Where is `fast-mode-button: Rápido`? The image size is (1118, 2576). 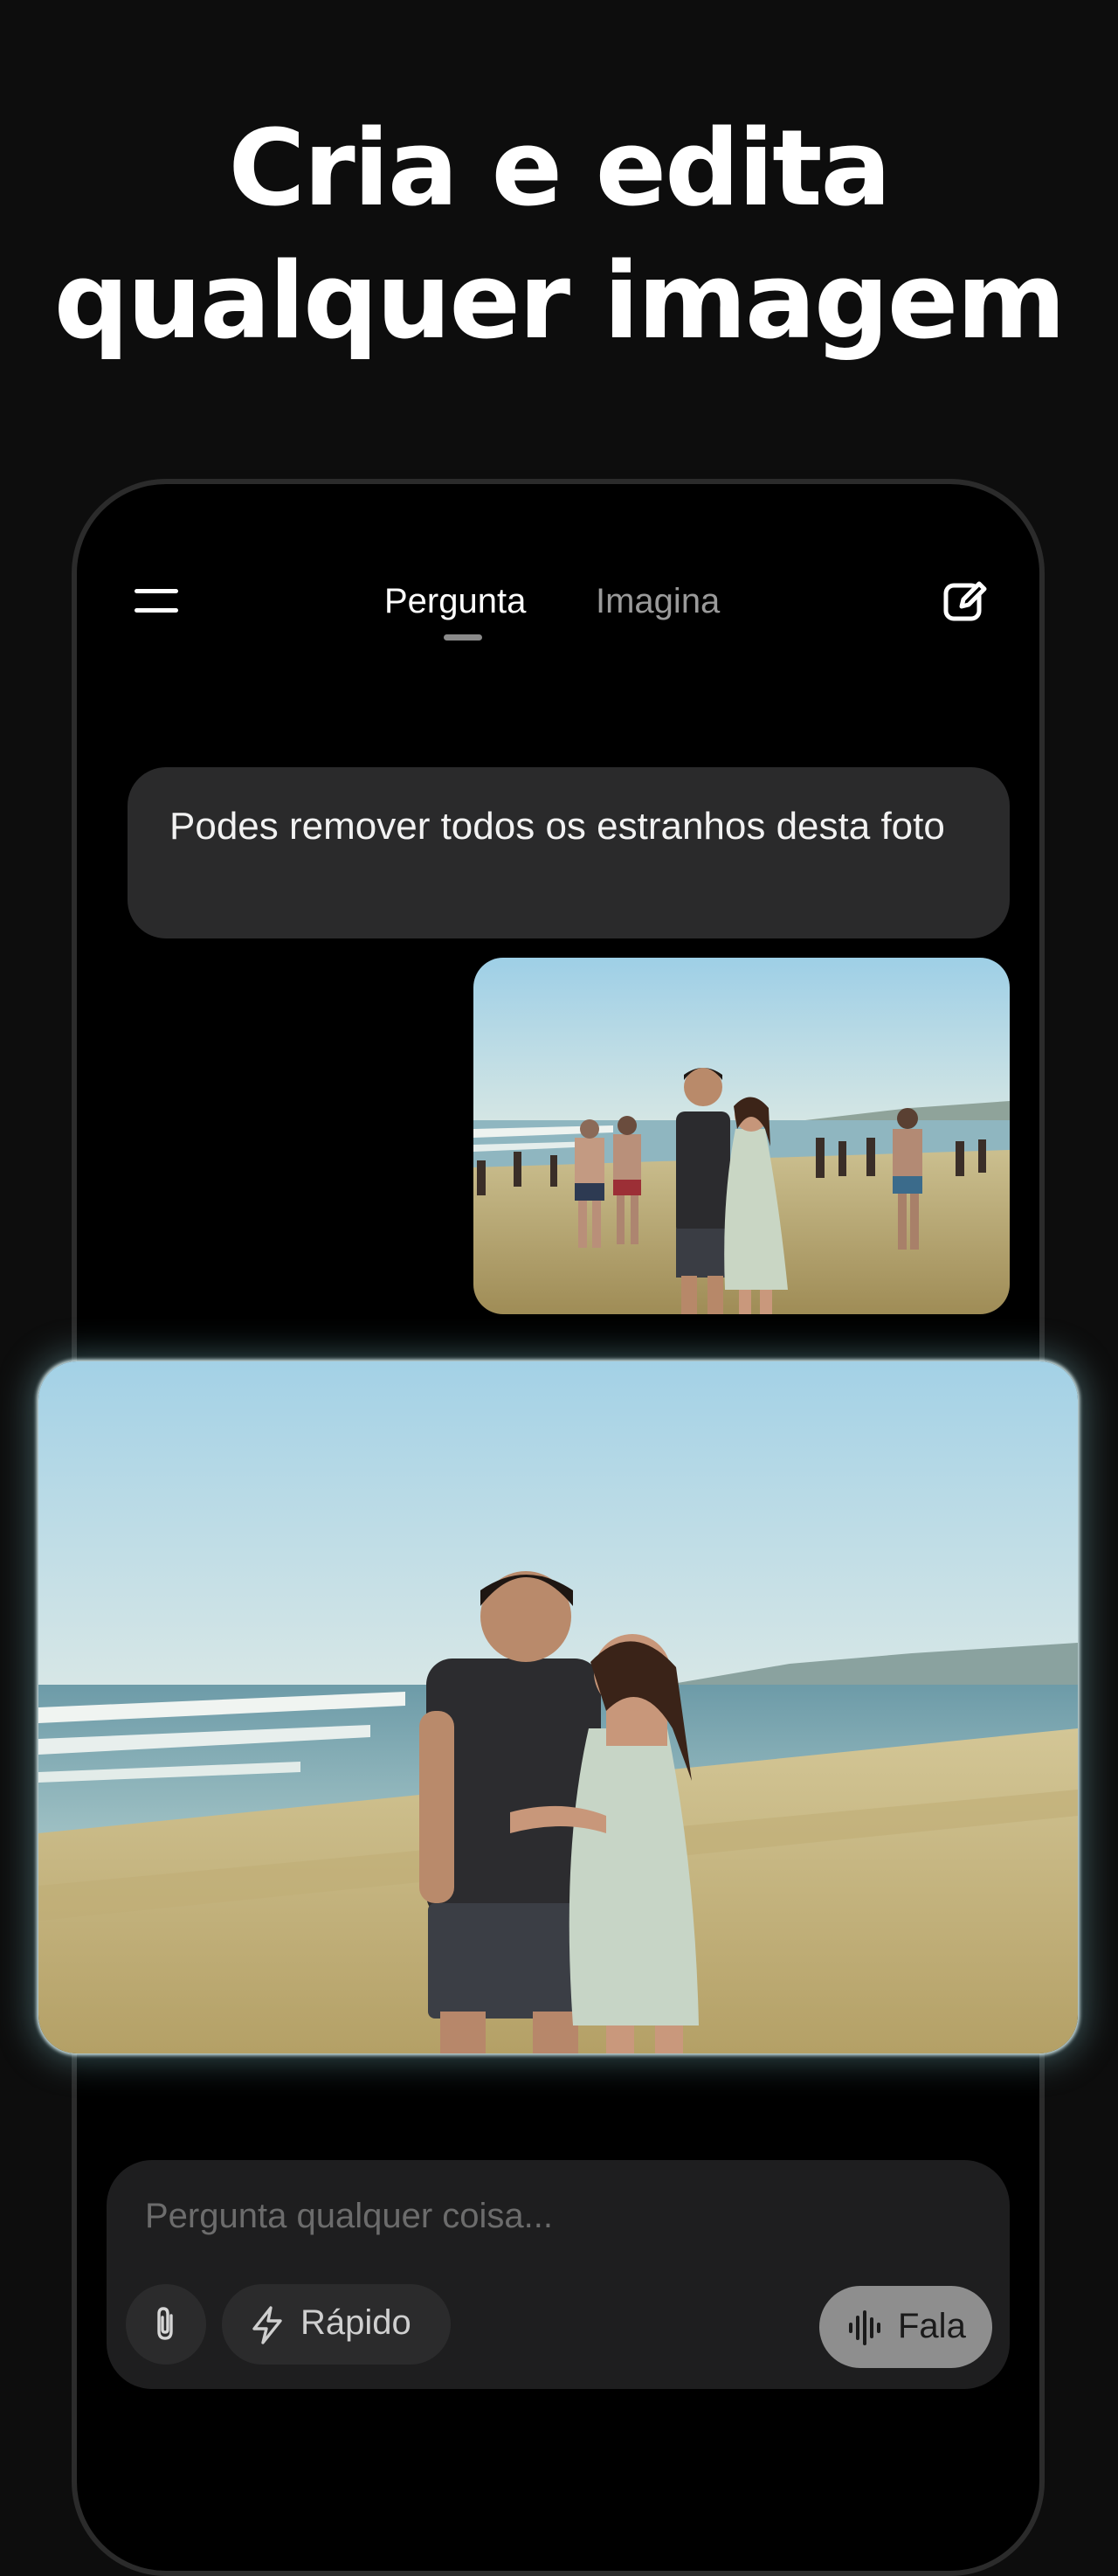 fast-mode-button: Rápido is located at coordinates (336, 2324).